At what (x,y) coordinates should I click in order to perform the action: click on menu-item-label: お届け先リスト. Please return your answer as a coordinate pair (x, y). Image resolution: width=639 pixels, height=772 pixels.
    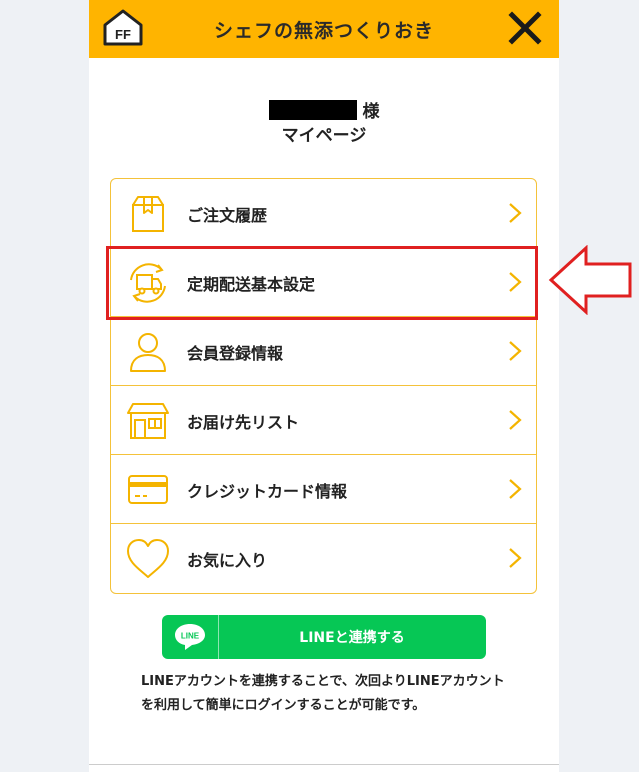
    Looking at the image, I should click on (243, 422).